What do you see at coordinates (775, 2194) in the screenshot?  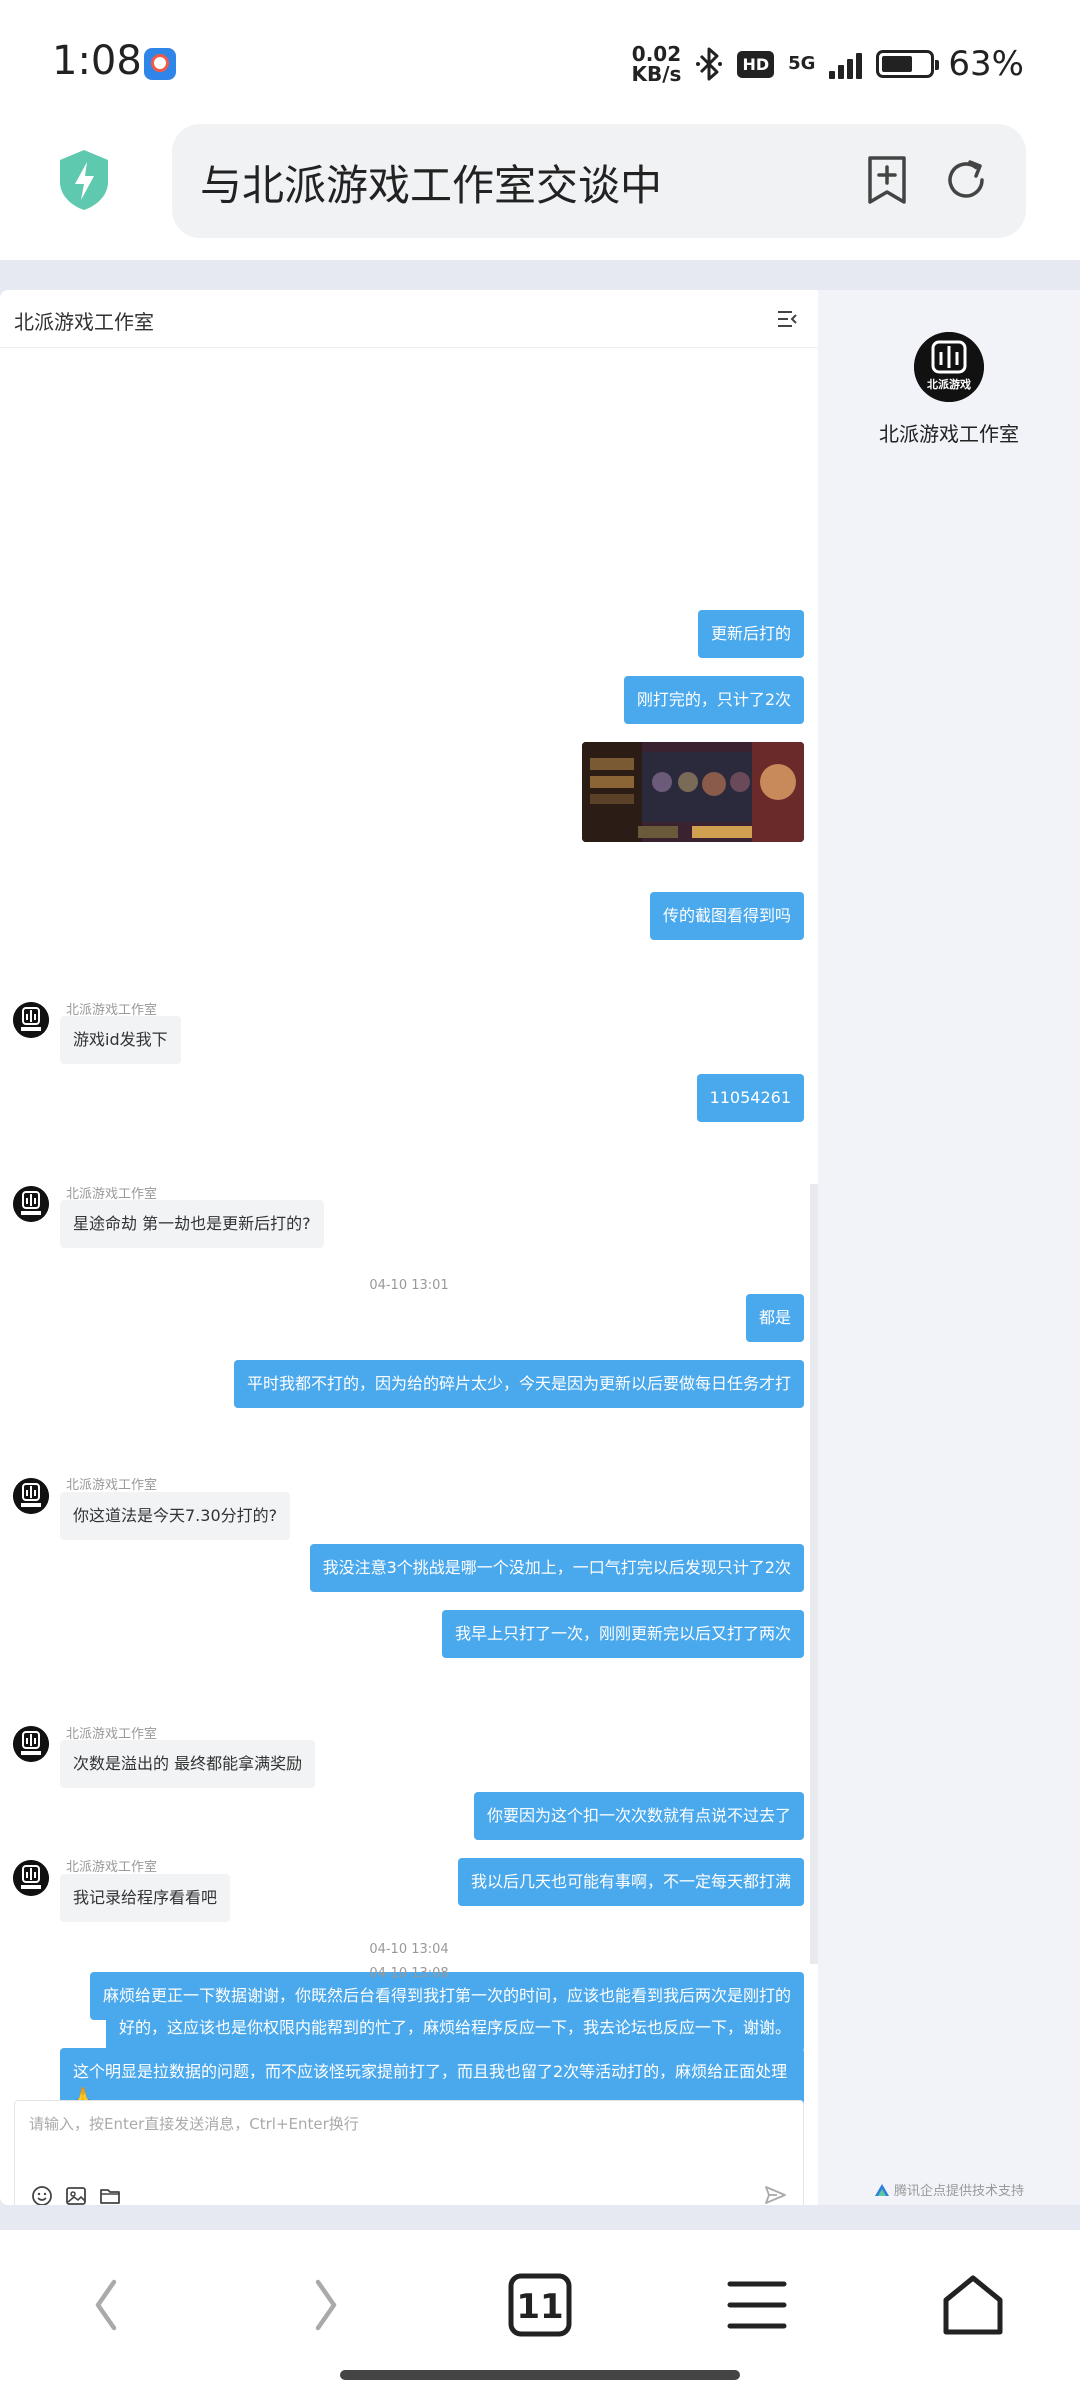 I see `send-icon` at bounding box center [775, 2194].